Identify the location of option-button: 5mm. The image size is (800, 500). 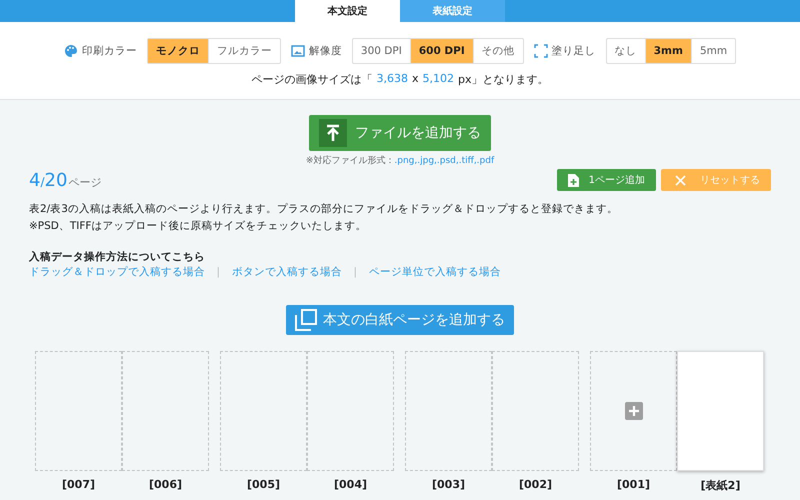
(713, 51).